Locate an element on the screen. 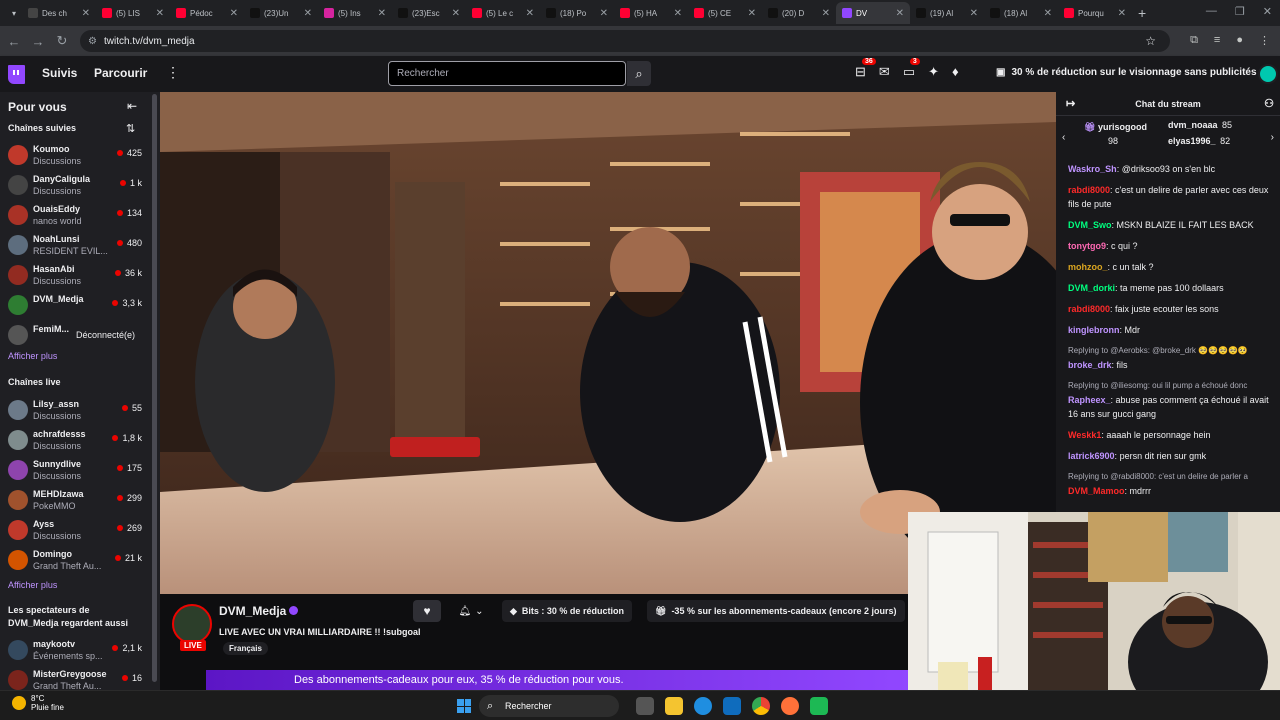 This screenshot has width=1280, height=720. browser-tab: DV ✕ is located at coordinates (873, 13).